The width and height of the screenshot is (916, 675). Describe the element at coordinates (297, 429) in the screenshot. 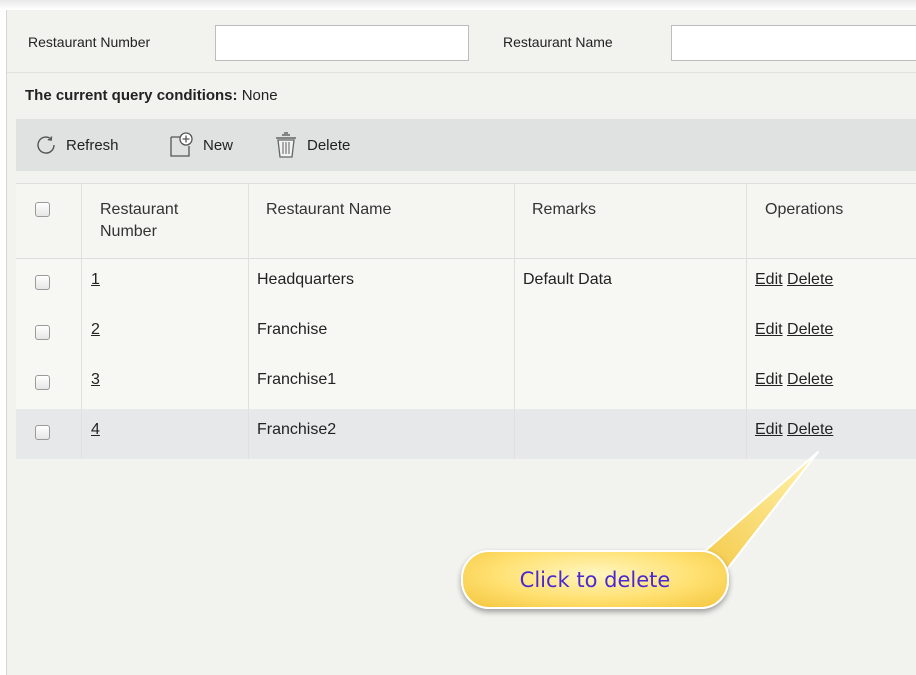

I see `restaurant-name-text: Franchise2` at that location.